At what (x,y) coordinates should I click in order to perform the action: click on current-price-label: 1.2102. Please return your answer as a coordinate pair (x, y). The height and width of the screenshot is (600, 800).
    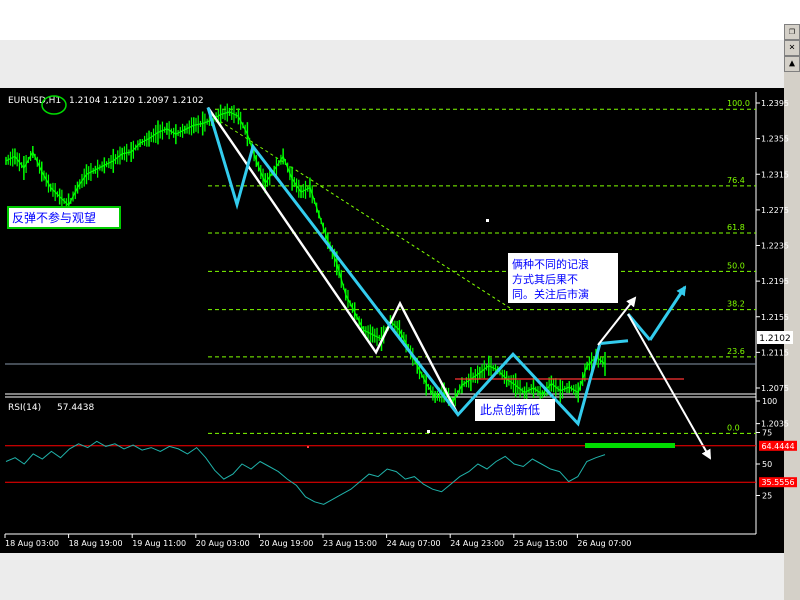
    Looking at the image, I should click on (775, 339).